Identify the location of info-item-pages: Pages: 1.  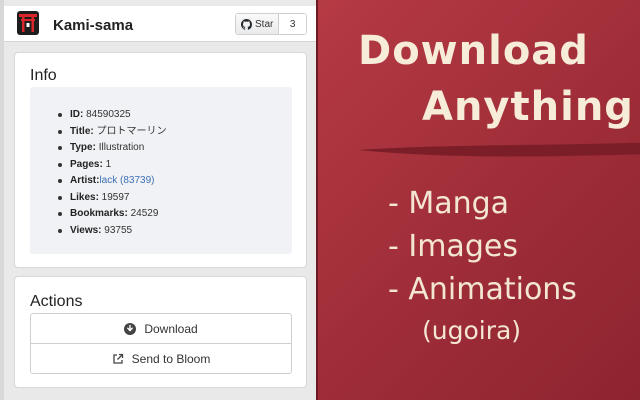
(112, 165).